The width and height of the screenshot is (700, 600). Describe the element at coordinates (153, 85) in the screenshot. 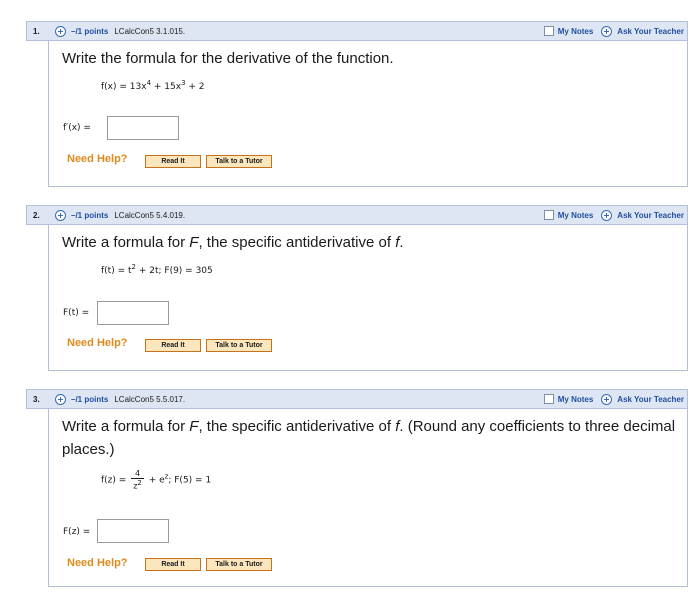

I see `function-formula: f(x) = 13x4 + 15x3 + 2` at that location.